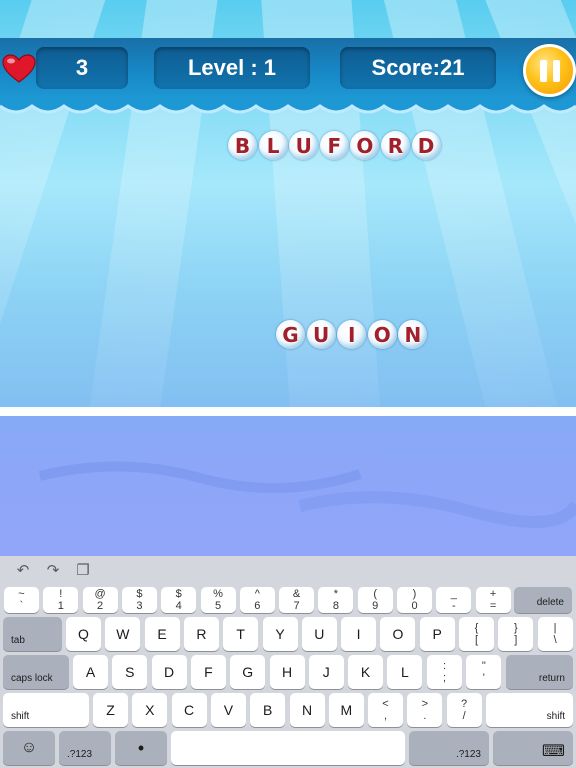 This screenshot has height=768, width=576. I want to click on key-i: I, so click(359, 634).